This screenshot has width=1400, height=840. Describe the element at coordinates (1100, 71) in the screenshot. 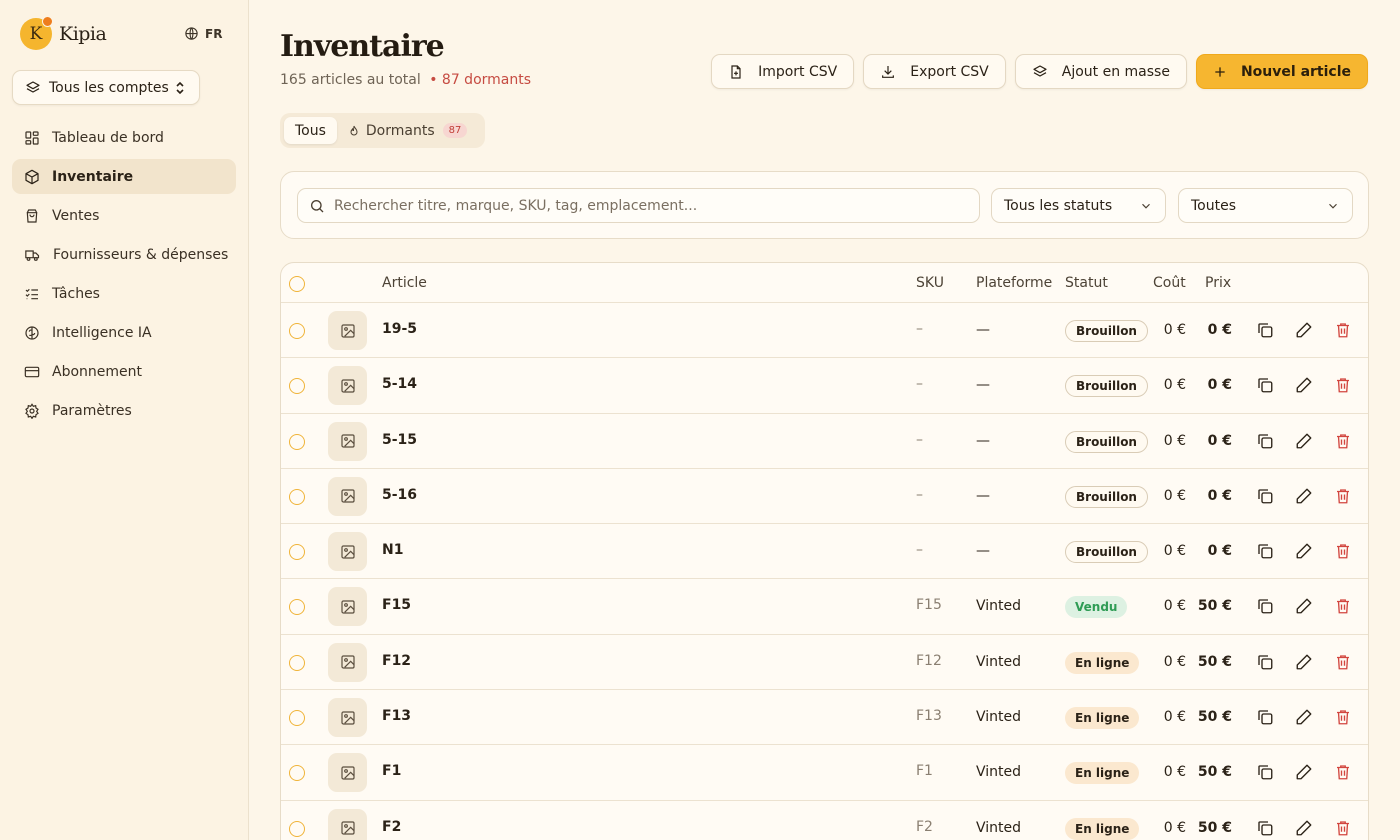

I see `bulk-add-button: Ajout en masse` at that location.